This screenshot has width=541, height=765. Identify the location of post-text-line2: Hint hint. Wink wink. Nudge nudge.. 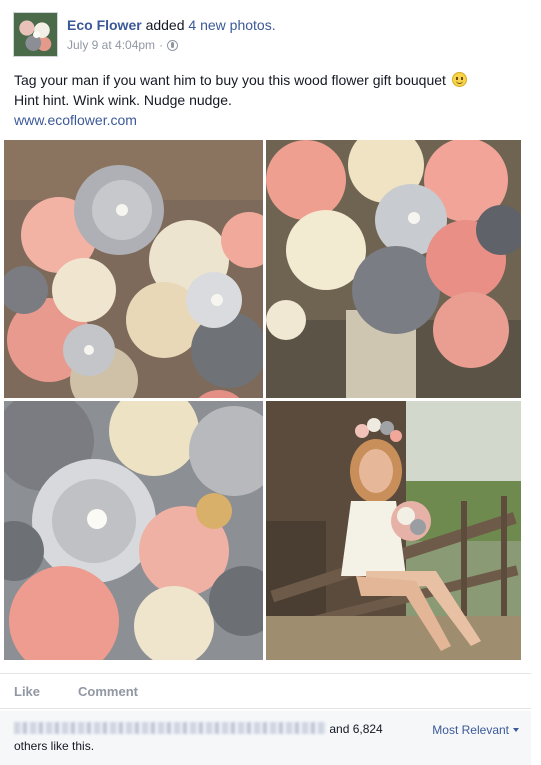
(123, 100).